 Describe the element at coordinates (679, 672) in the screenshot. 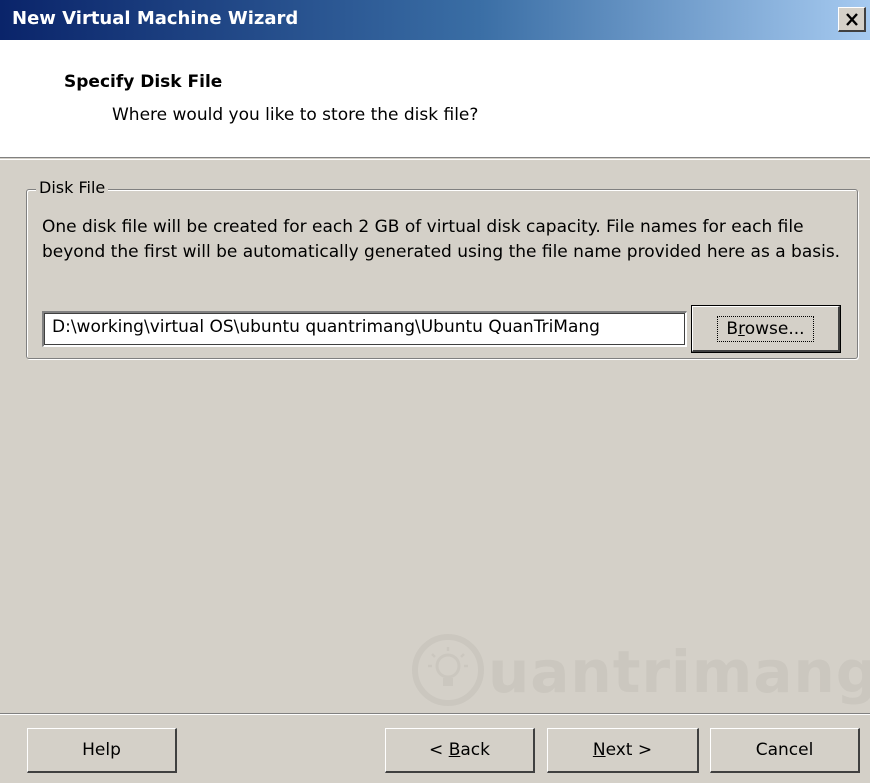

I see `watermark-text: uantrimang` at that location.